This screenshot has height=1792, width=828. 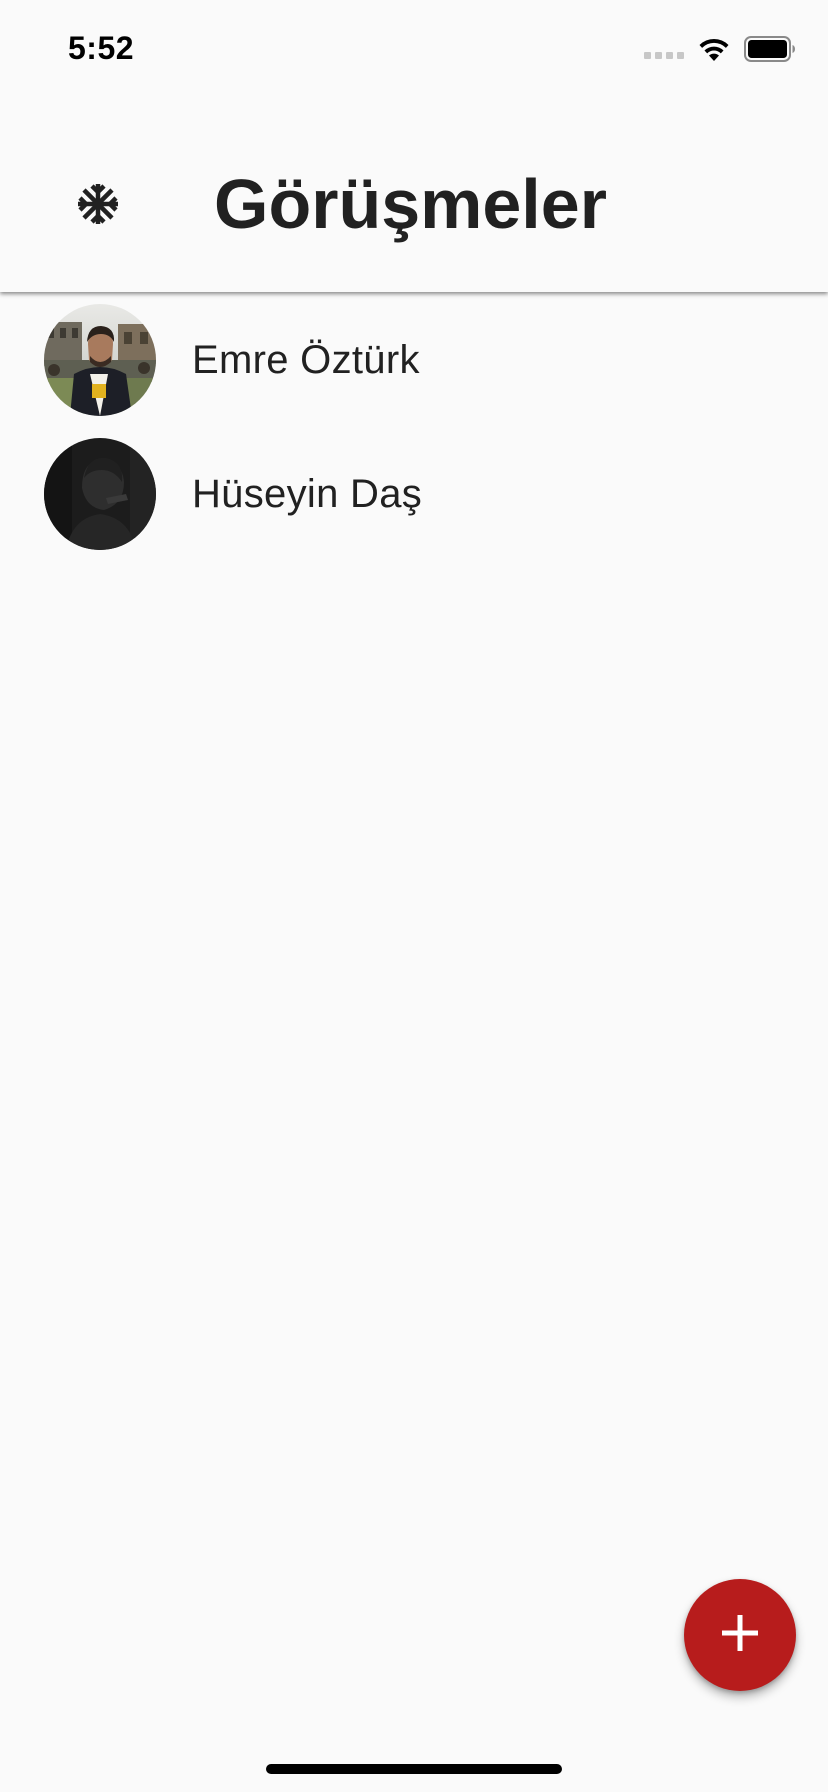 I want to click on avatar-emre, so click(x=100, y=360).